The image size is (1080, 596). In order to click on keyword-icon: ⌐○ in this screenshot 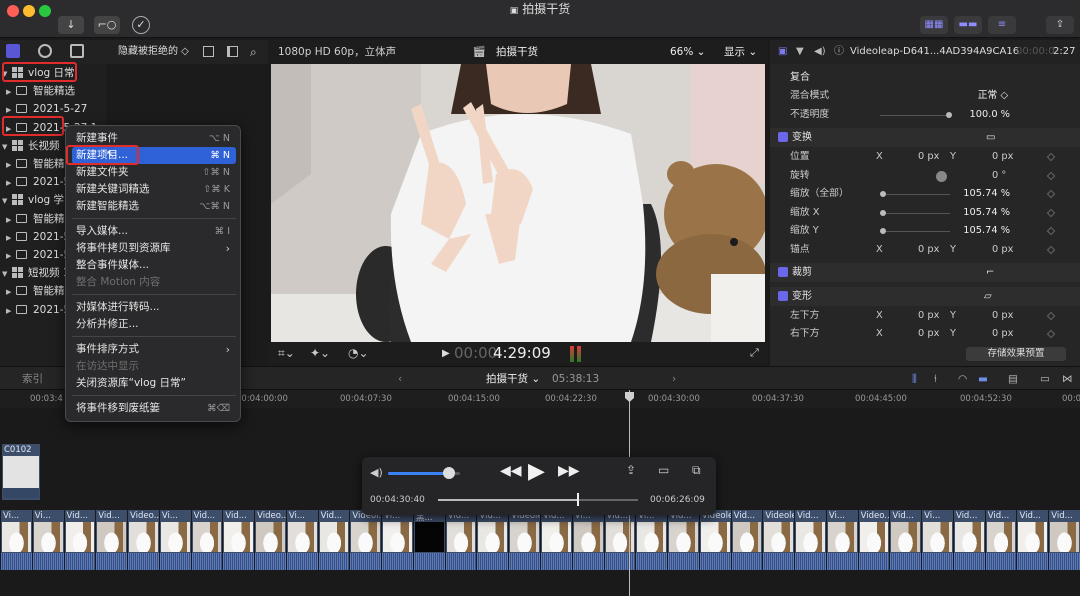, I will do `click(107, 25)`.